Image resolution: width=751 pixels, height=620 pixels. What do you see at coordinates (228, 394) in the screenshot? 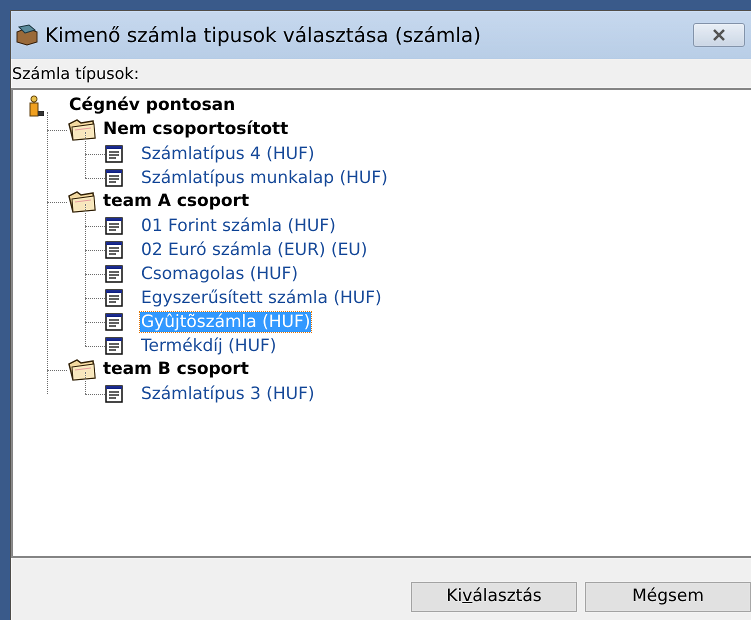
I see `tree-item: Számlatípus 3 (HUF)` at bounding box center [228, 394].